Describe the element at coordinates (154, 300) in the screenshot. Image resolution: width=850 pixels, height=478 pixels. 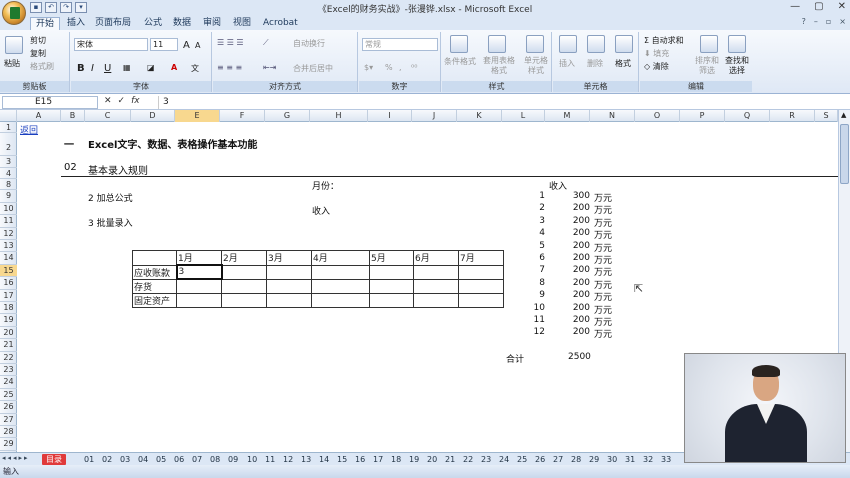
I see `row-label-cell: 固定资产` at that location.